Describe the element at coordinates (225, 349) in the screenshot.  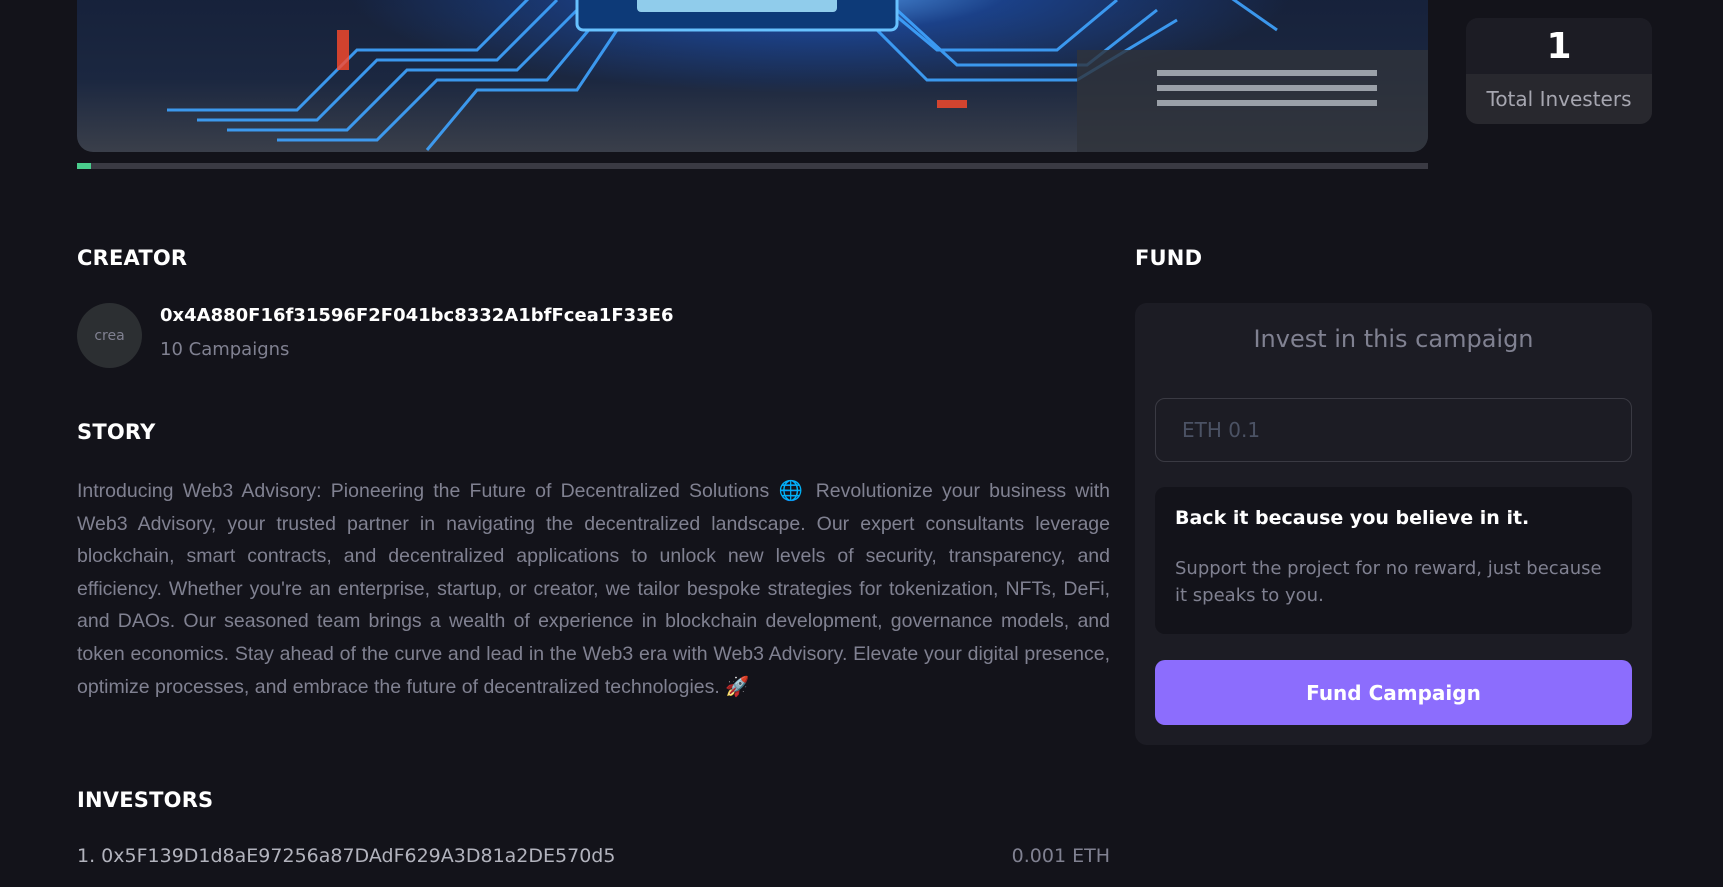
I see `creator-campaign-count: 10 Campaigns` at that location.